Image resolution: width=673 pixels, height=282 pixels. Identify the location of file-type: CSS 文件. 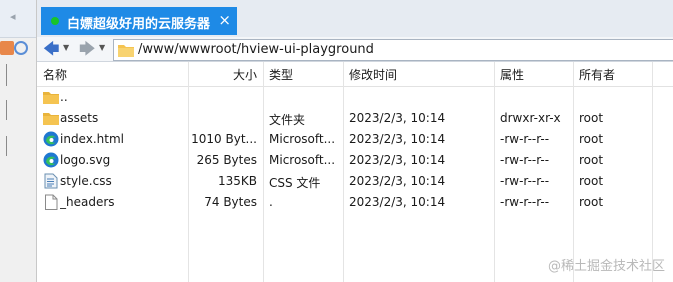
(295, 183).